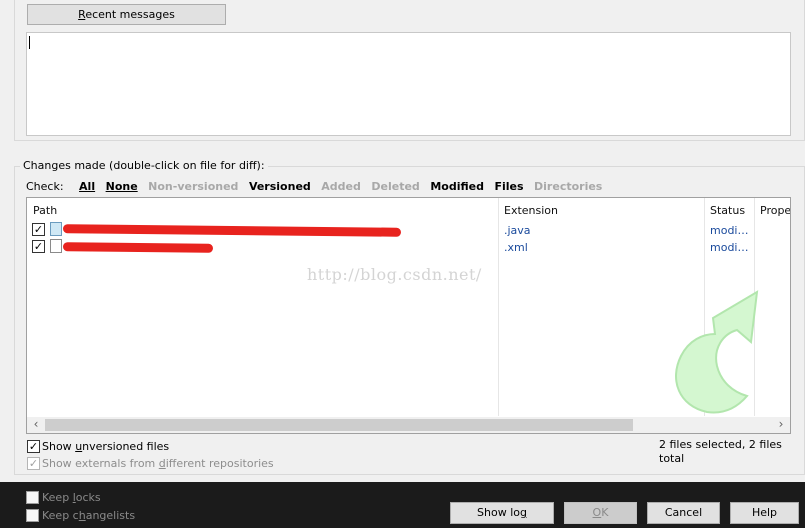 This screenshot has height=528, width=805. Describe the element at coordinates (89, 515) in the screenshot. I see `keep-changelists-label: Keep changelists` at that location.